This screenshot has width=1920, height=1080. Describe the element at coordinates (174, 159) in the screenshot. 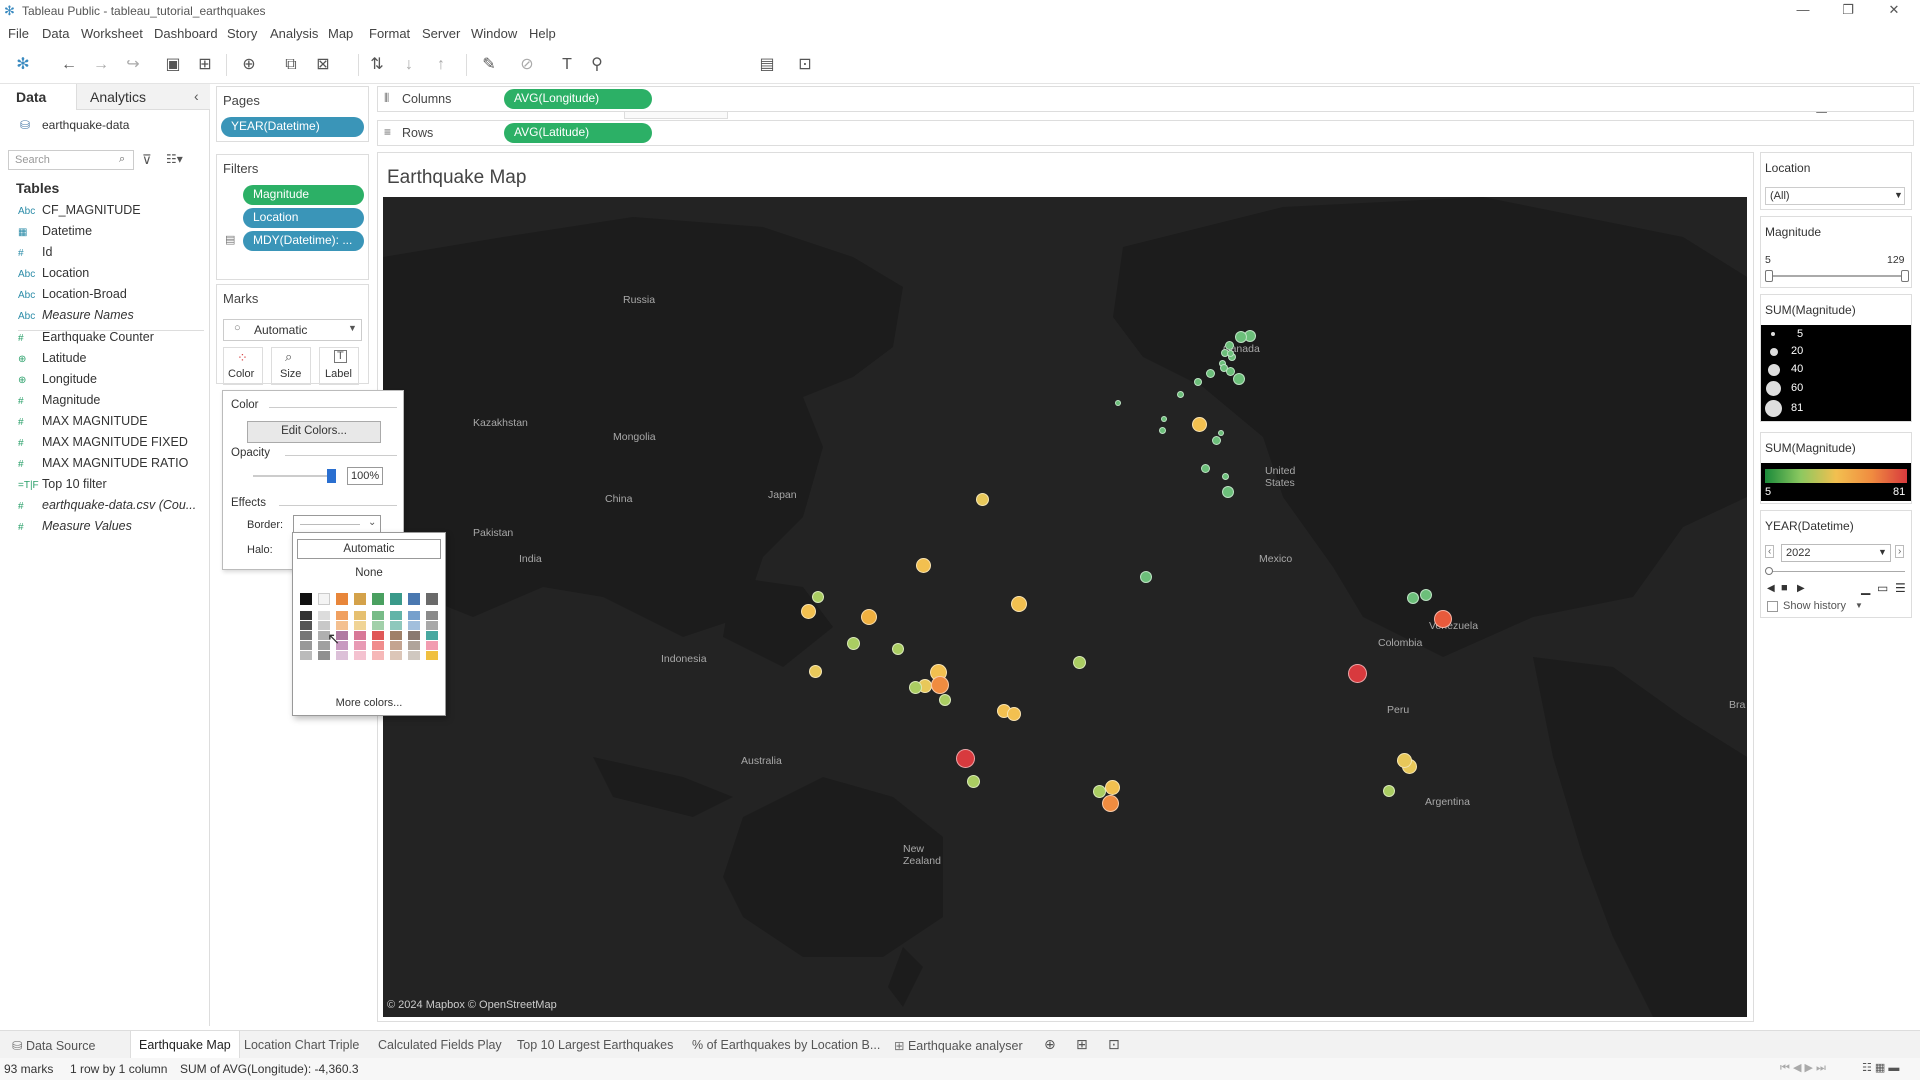

I see `view-options-icon: ☷▾` at that location.